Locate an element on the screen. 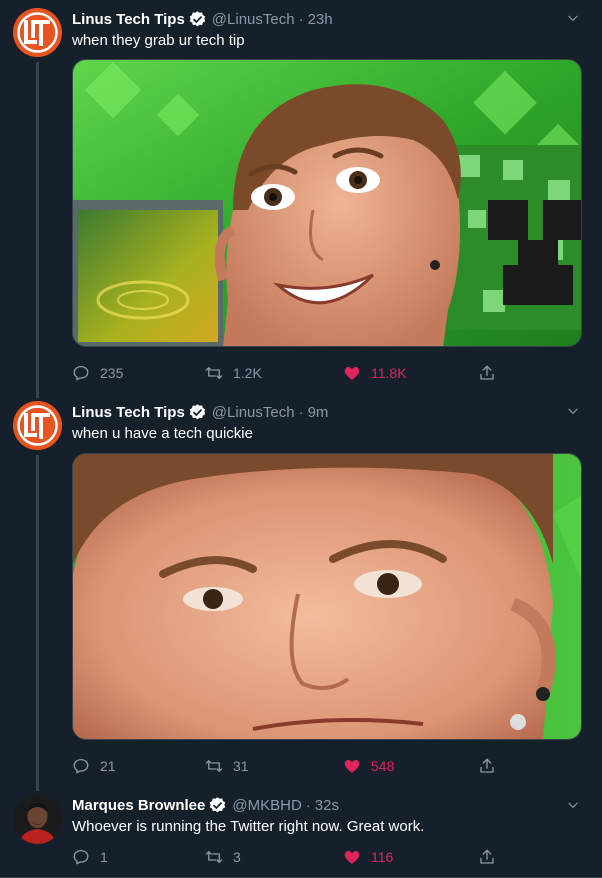  retweet-count: 1.2K is located at coordinates (247, 373).